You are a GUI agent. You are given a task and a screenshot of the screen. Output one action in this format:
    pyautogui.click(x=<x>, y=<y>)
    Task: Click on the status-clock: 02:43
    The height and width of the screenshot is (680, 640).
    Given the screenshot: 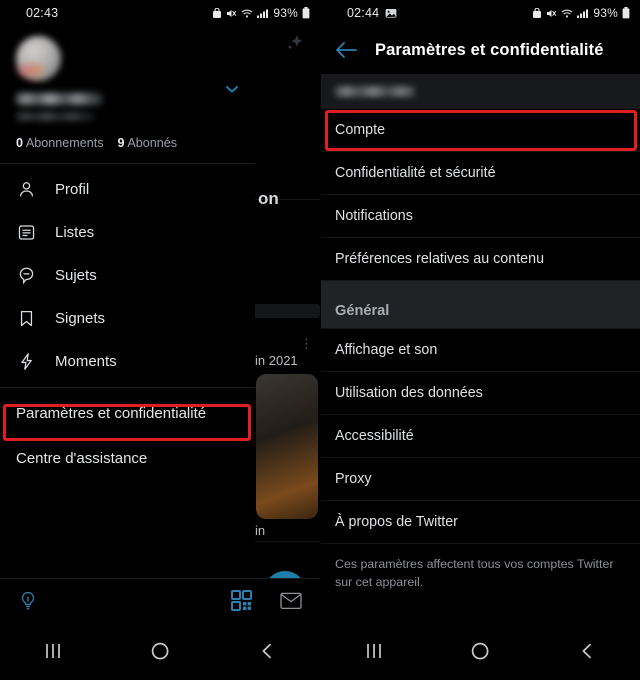 What is the action you would take?
    pyautogui.click(x=42, y=13)
    